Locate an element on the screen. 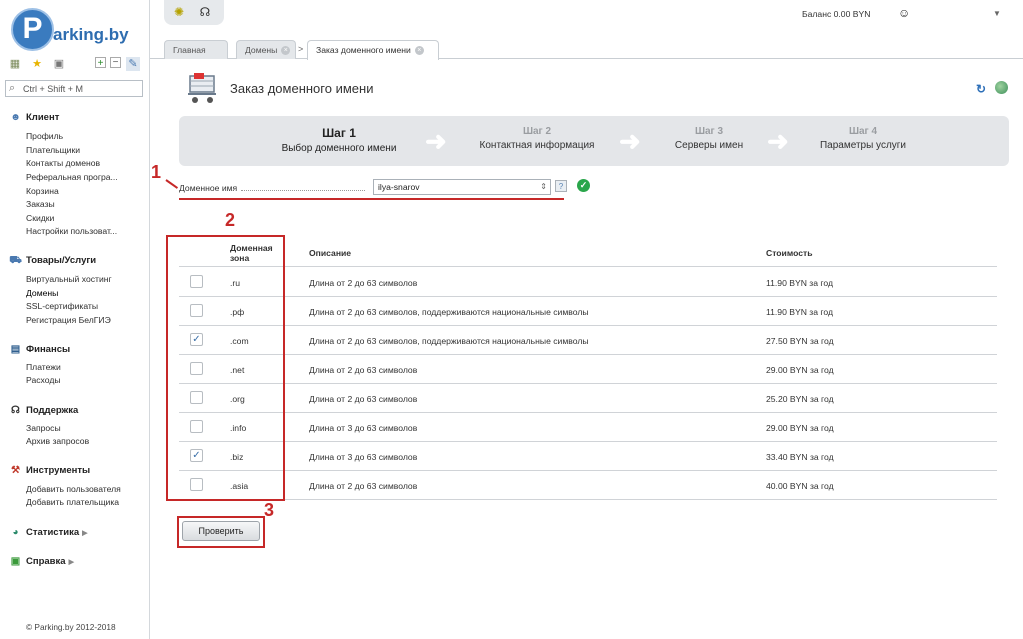 This screenshot has height=639, width=1023. collapse-all-icon: − is located at coordinates (115, 62).